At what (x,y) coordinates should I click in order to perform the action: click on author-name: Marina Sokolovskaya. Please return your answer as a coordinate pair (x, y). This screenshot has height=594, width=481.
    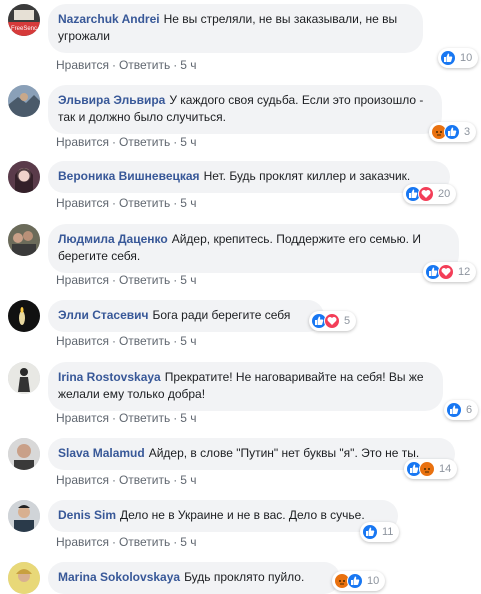
    Looking at the image, I should click on (119, 577).